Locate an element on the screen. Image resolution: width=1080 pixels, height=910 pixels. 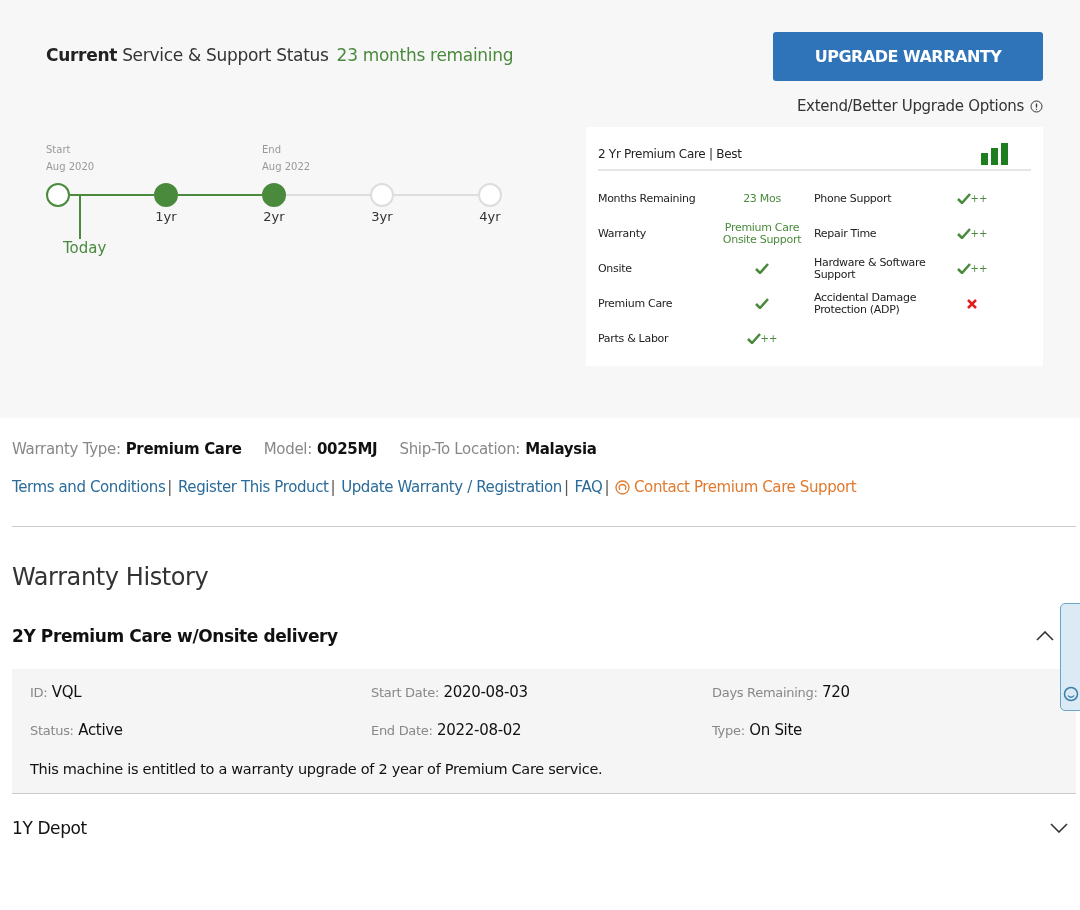
feature-label: Repair Time is located at coordinates (846, 233).